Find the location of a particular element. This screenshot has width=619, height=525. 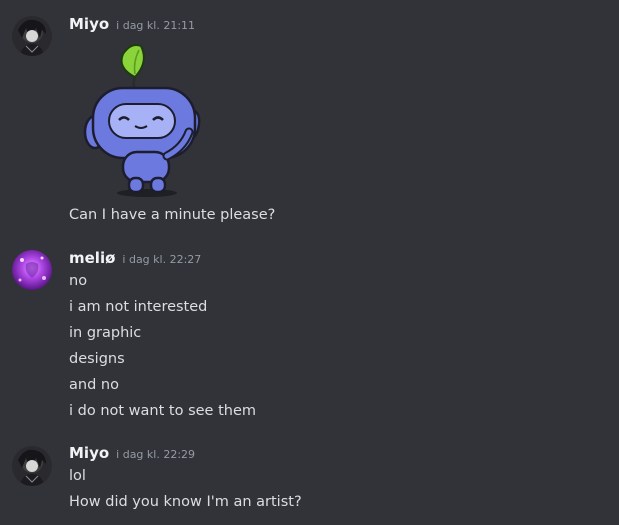

timestamp: i dag kl. 21:11 is located at coordinates (155, 25).